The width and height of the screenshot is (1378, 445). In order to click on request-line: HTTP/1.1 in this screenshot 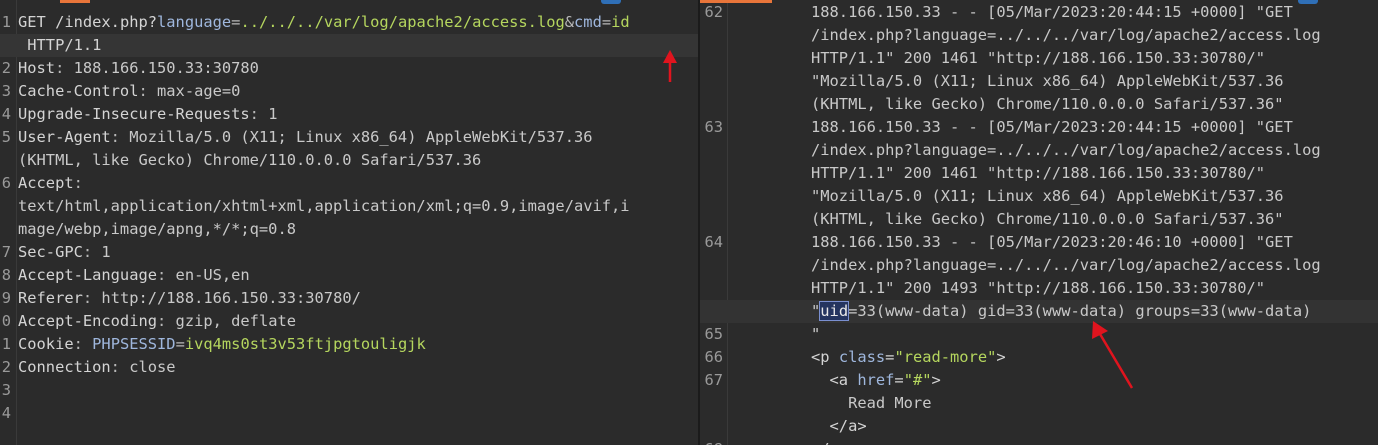, I will do `click(349, 45)`.